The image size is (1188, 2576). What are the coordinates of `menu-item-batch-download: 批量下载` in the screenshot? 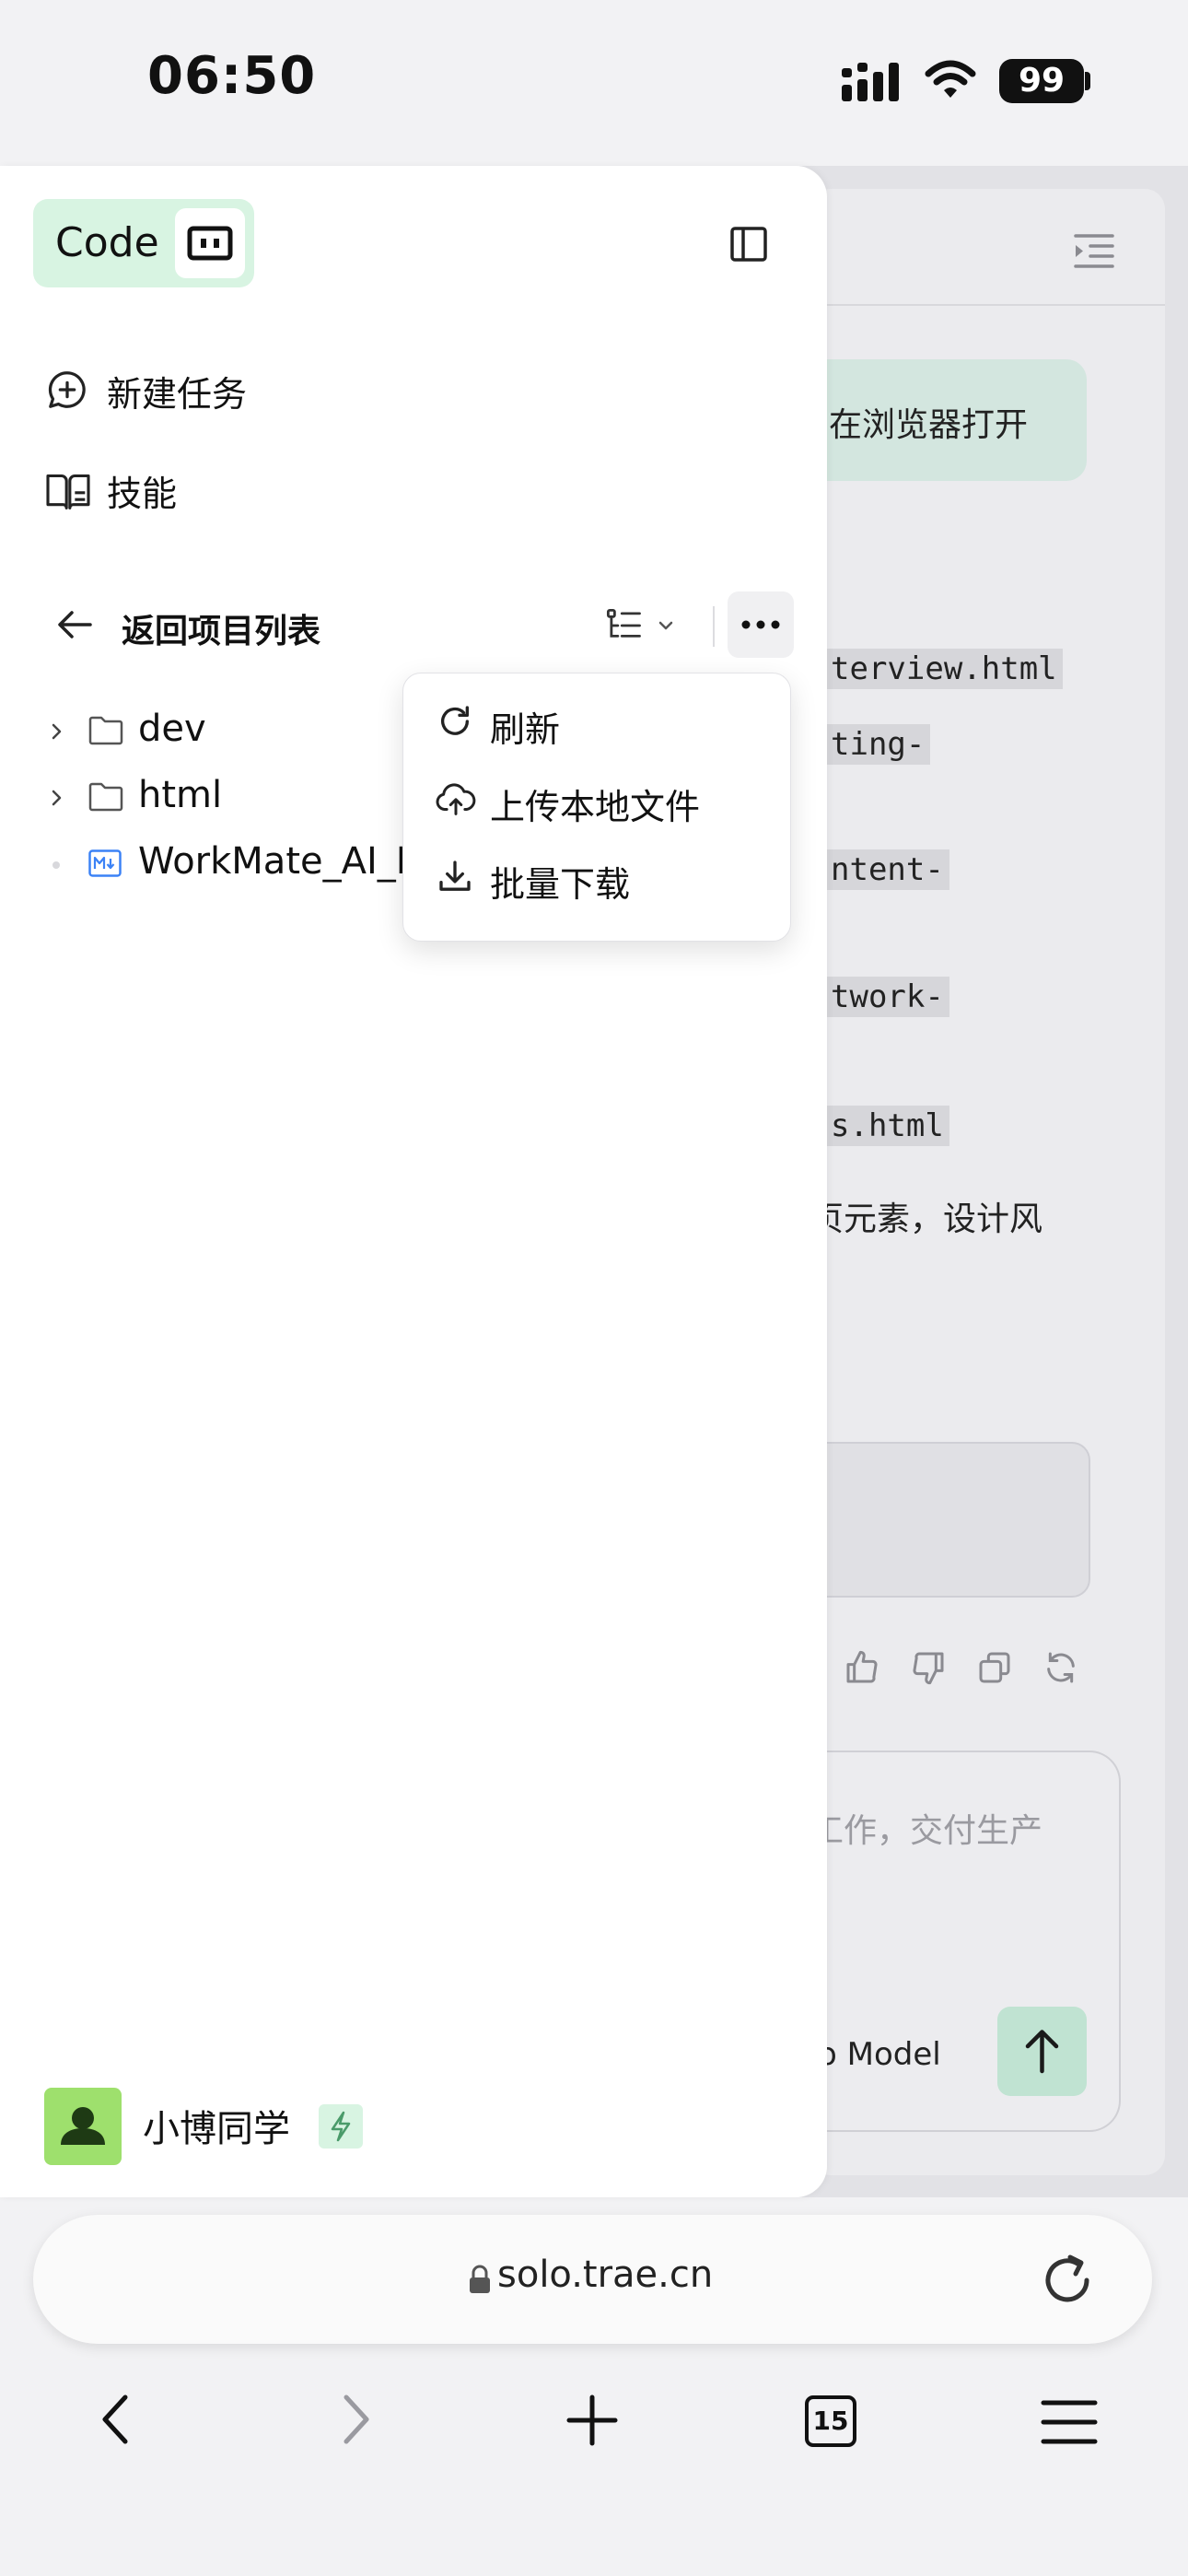 It's located at (596, 876).